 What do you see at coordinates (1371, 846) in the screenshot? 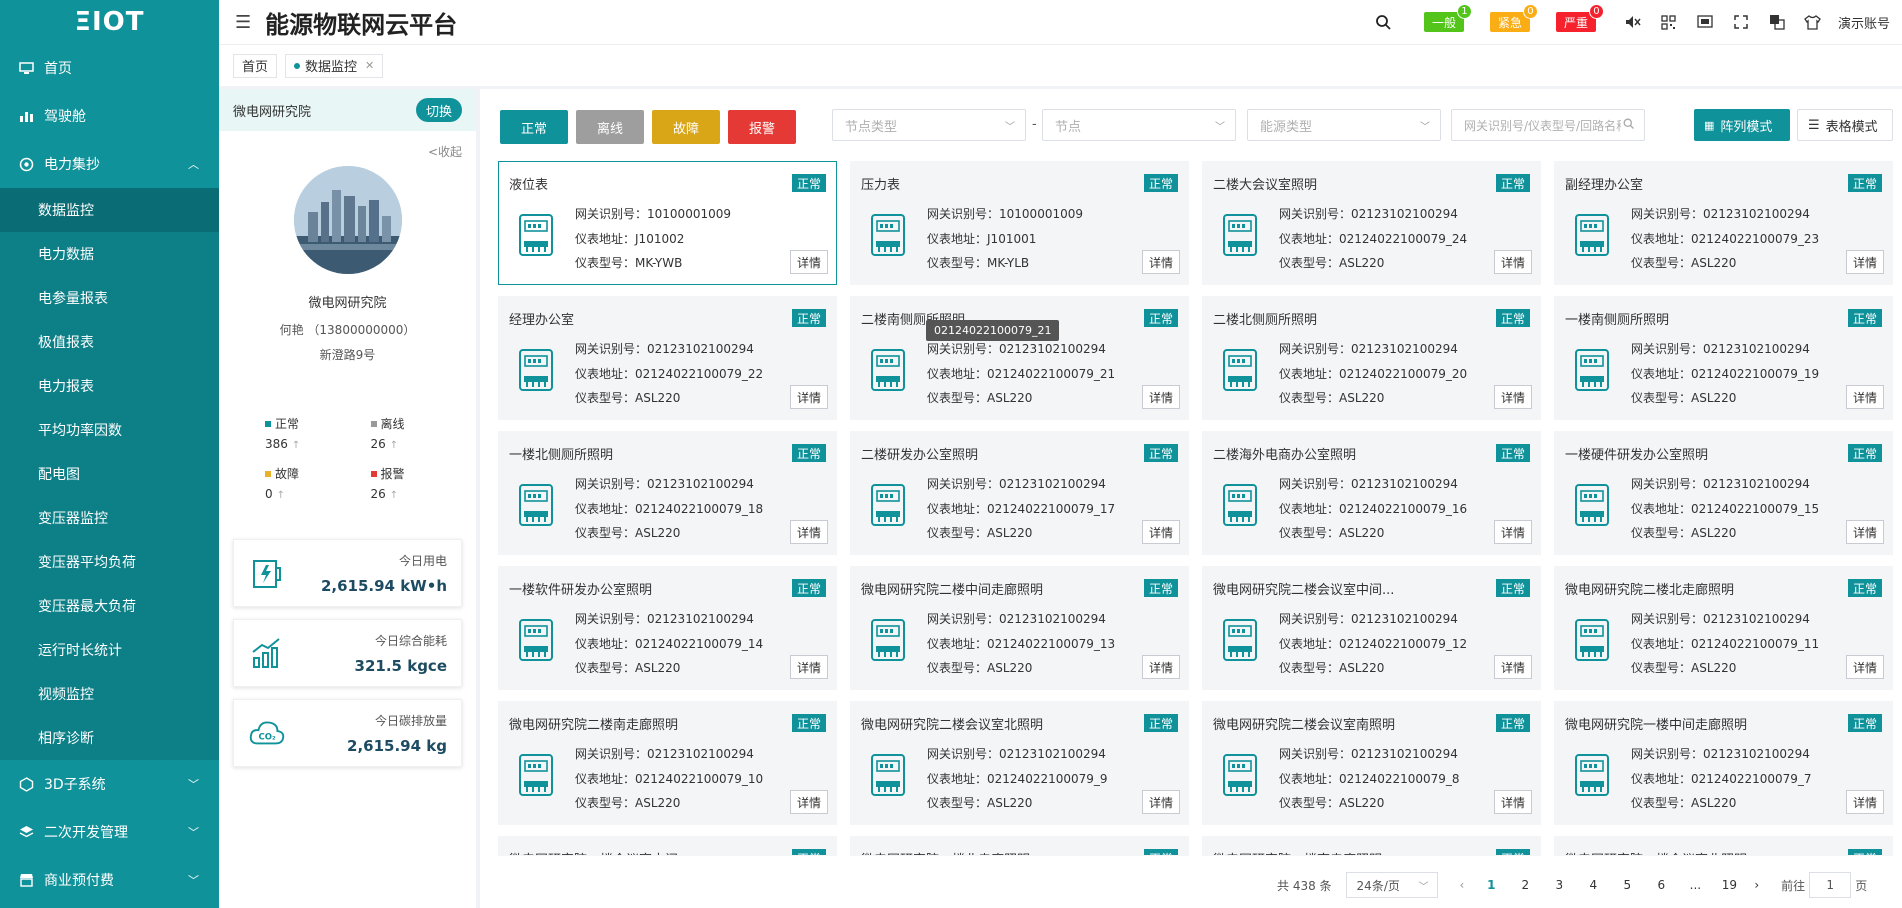
I see `device-card: 微电网研究院一楼南走廊照明 正常` at bounding box center [1371, 846].